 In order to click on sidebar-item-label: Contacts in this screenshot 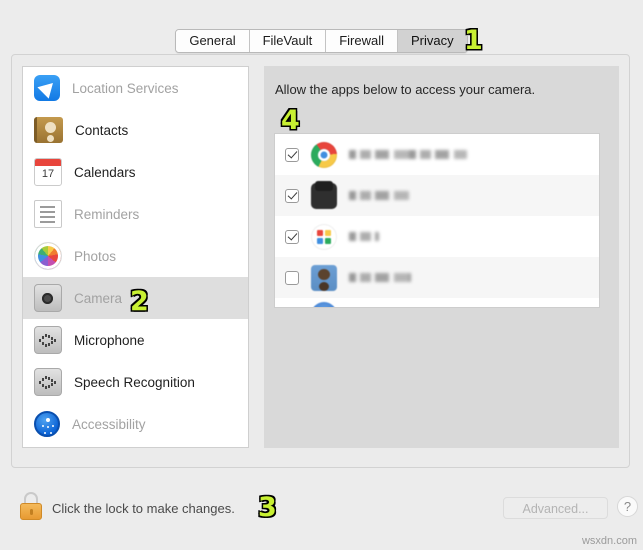, I will do `click(102, 130)`.